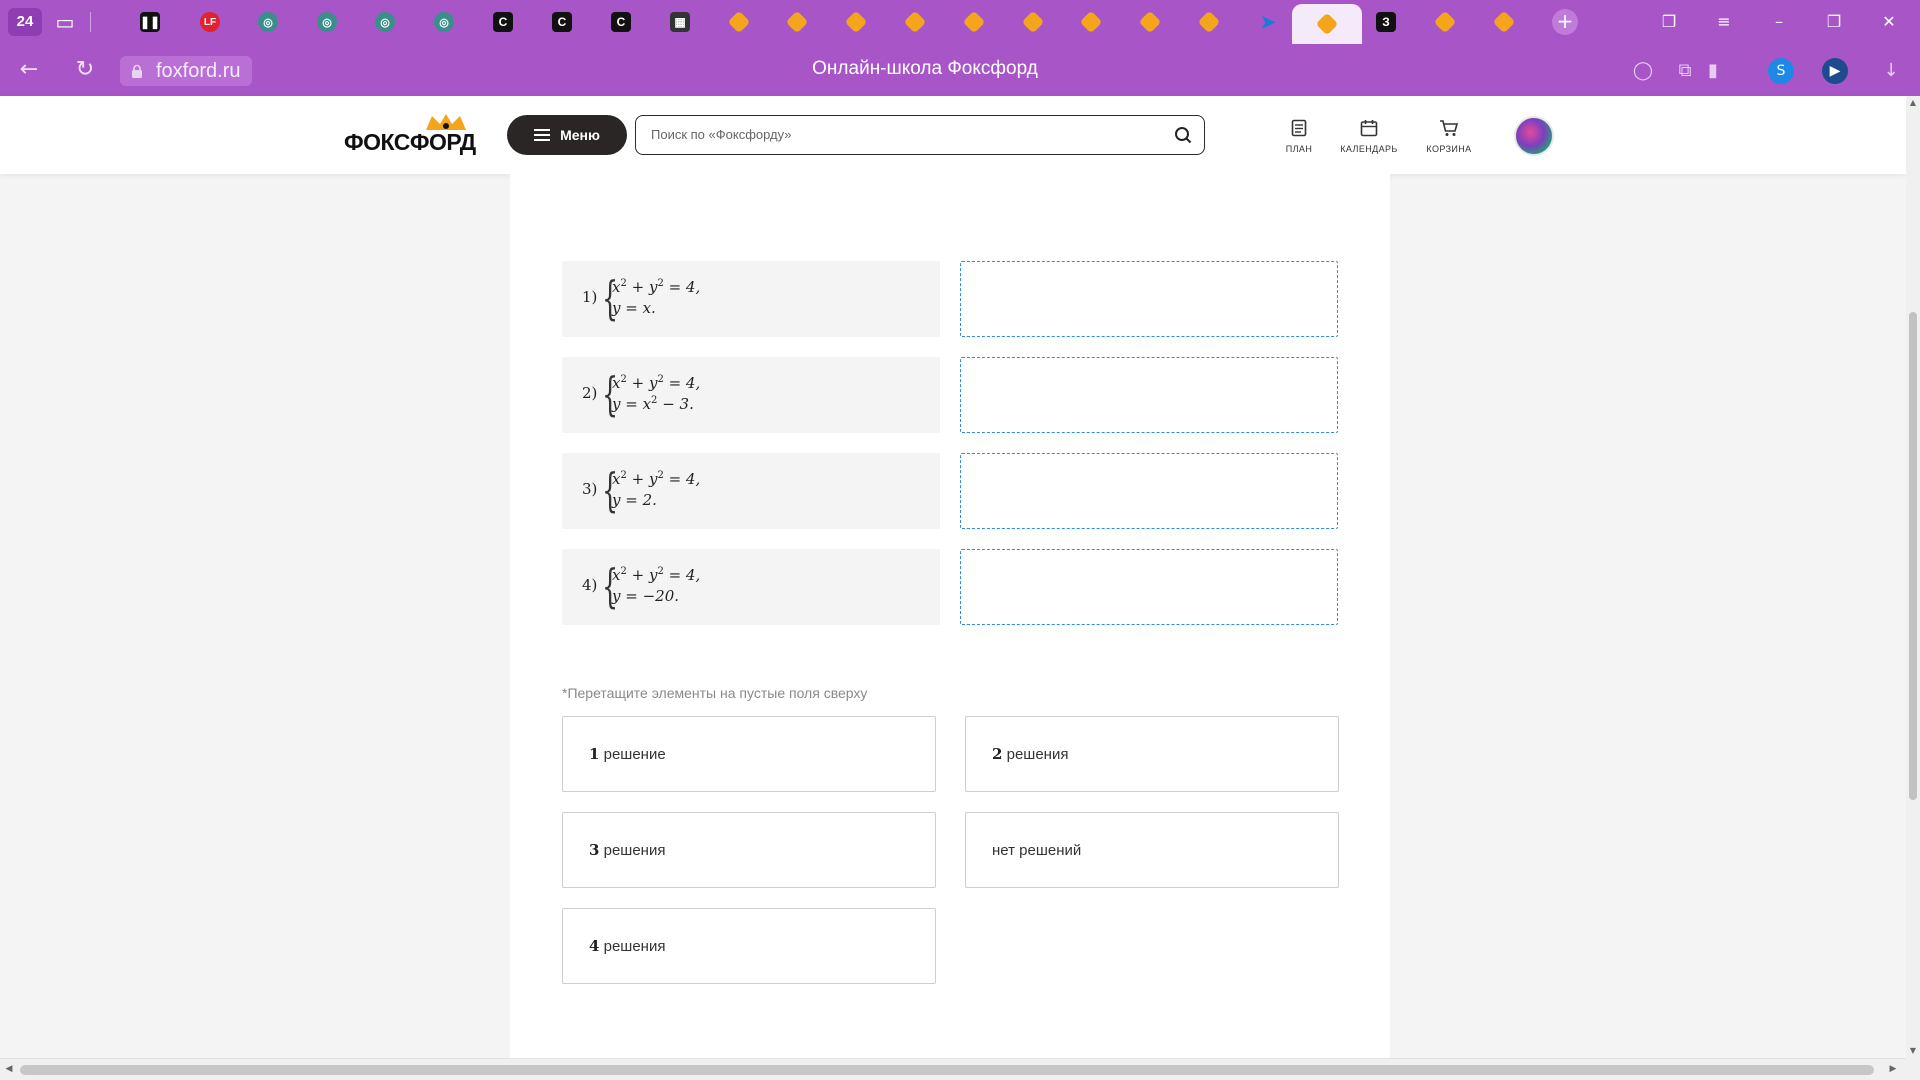 The height and width of the screenshot is (1080, 1920). Describe the element at coordinates (1534, 136) in the screenshot. I see `user-avatar` at that location.